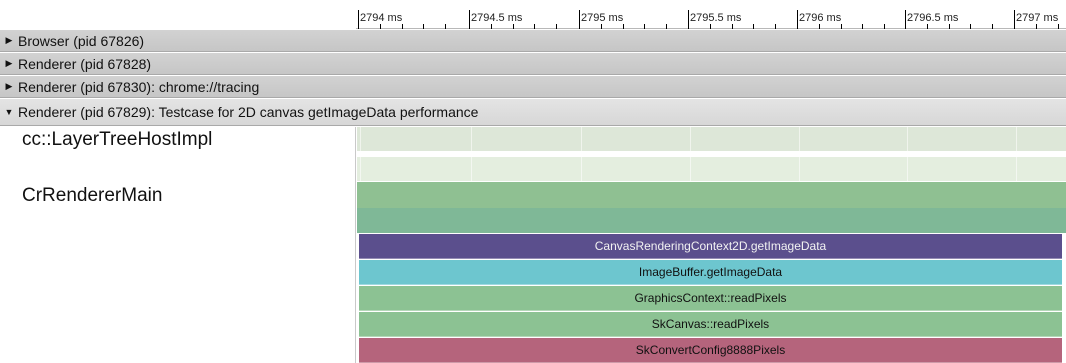 The height and width of the screenshot is (363, 1066). What do you see at coordinates (85, 63) in the screenshot?
I see `process-label: Renderer (pid 67828)` at bounding box center [85, 63].